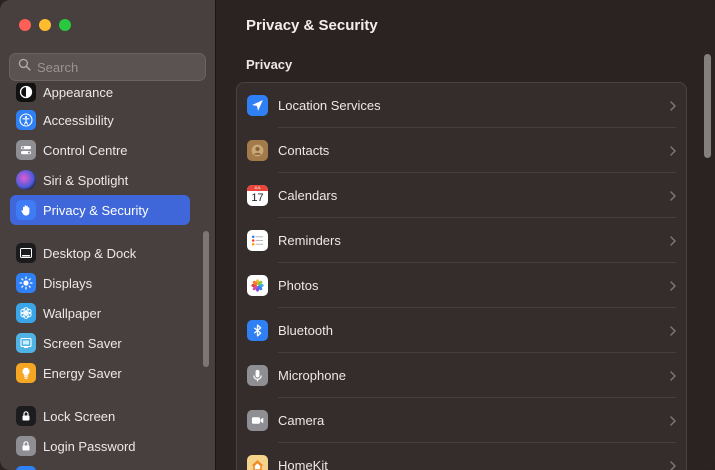  I want to click on sidebar-item-lock-screen: Lock Screen, so click(100, 416).